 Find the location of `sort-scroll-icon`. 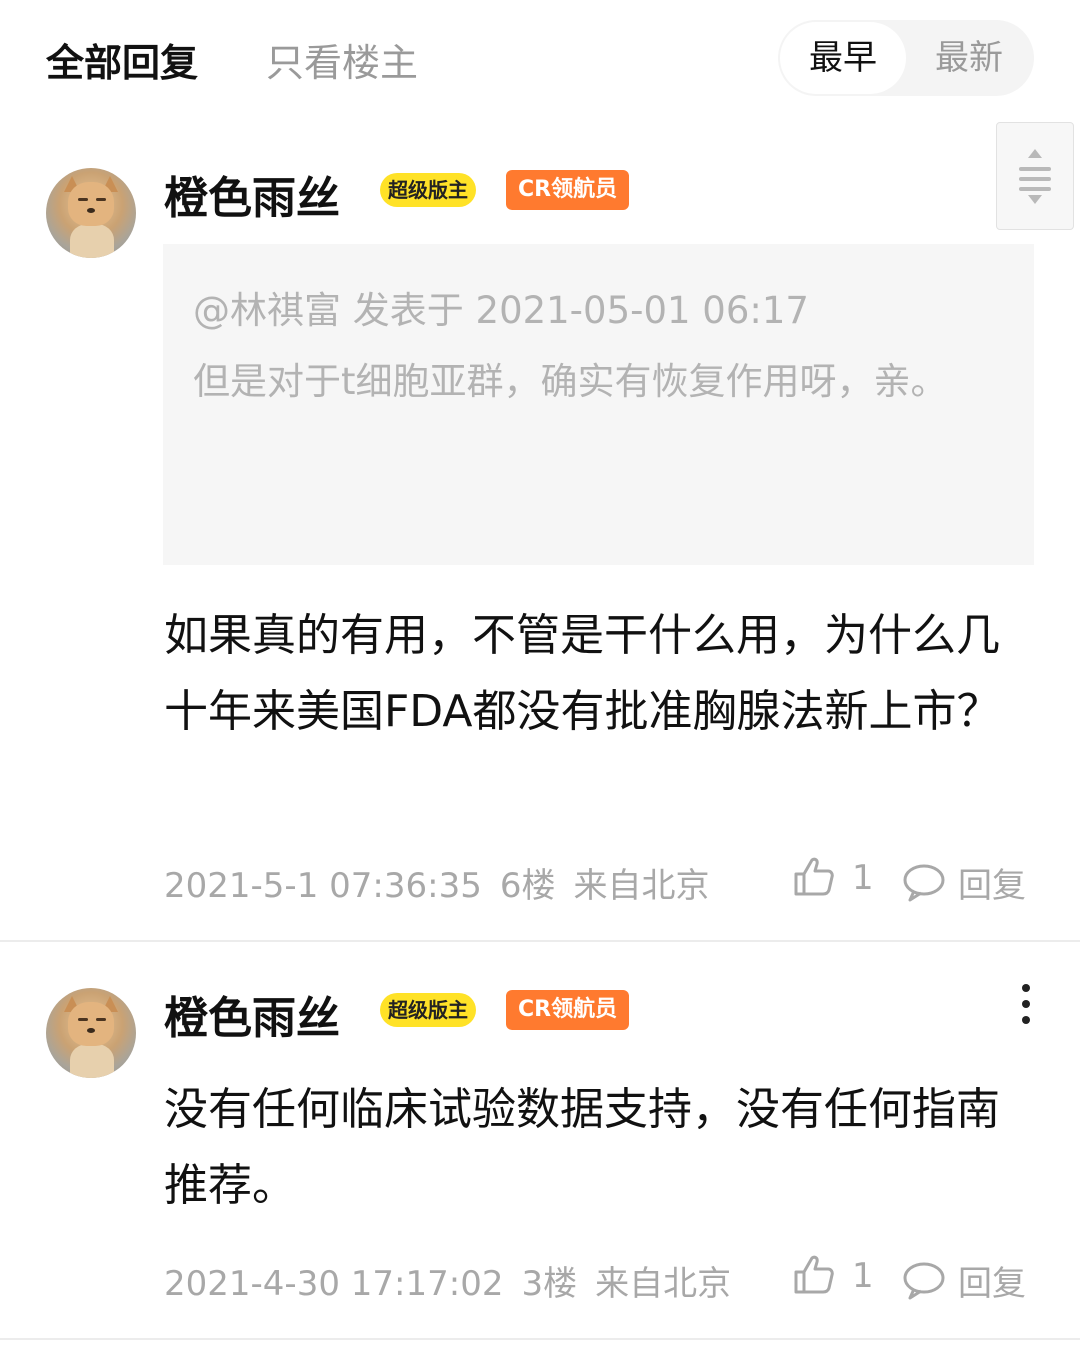

sort-scroll-icon is located at coordinates (1035, 176).